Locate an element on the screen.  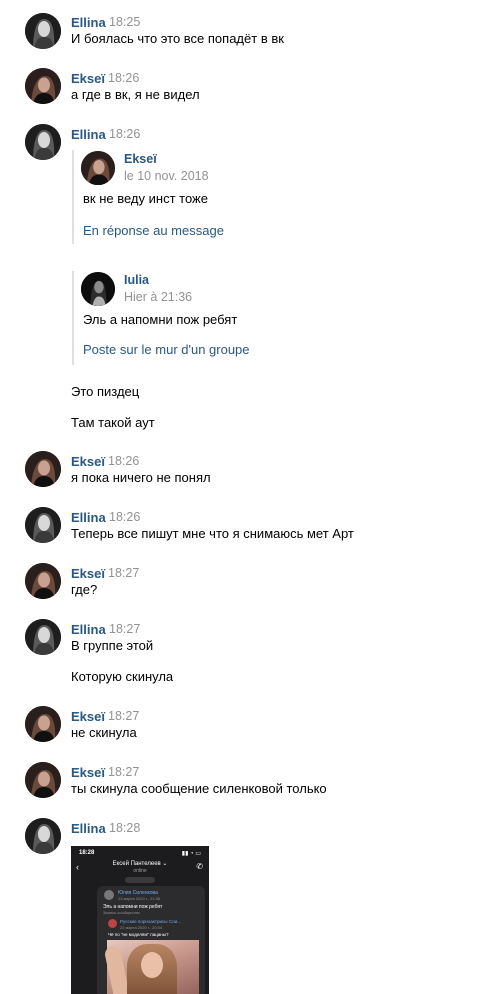
message-time: 18:25 is located at coordinates (124, 22).